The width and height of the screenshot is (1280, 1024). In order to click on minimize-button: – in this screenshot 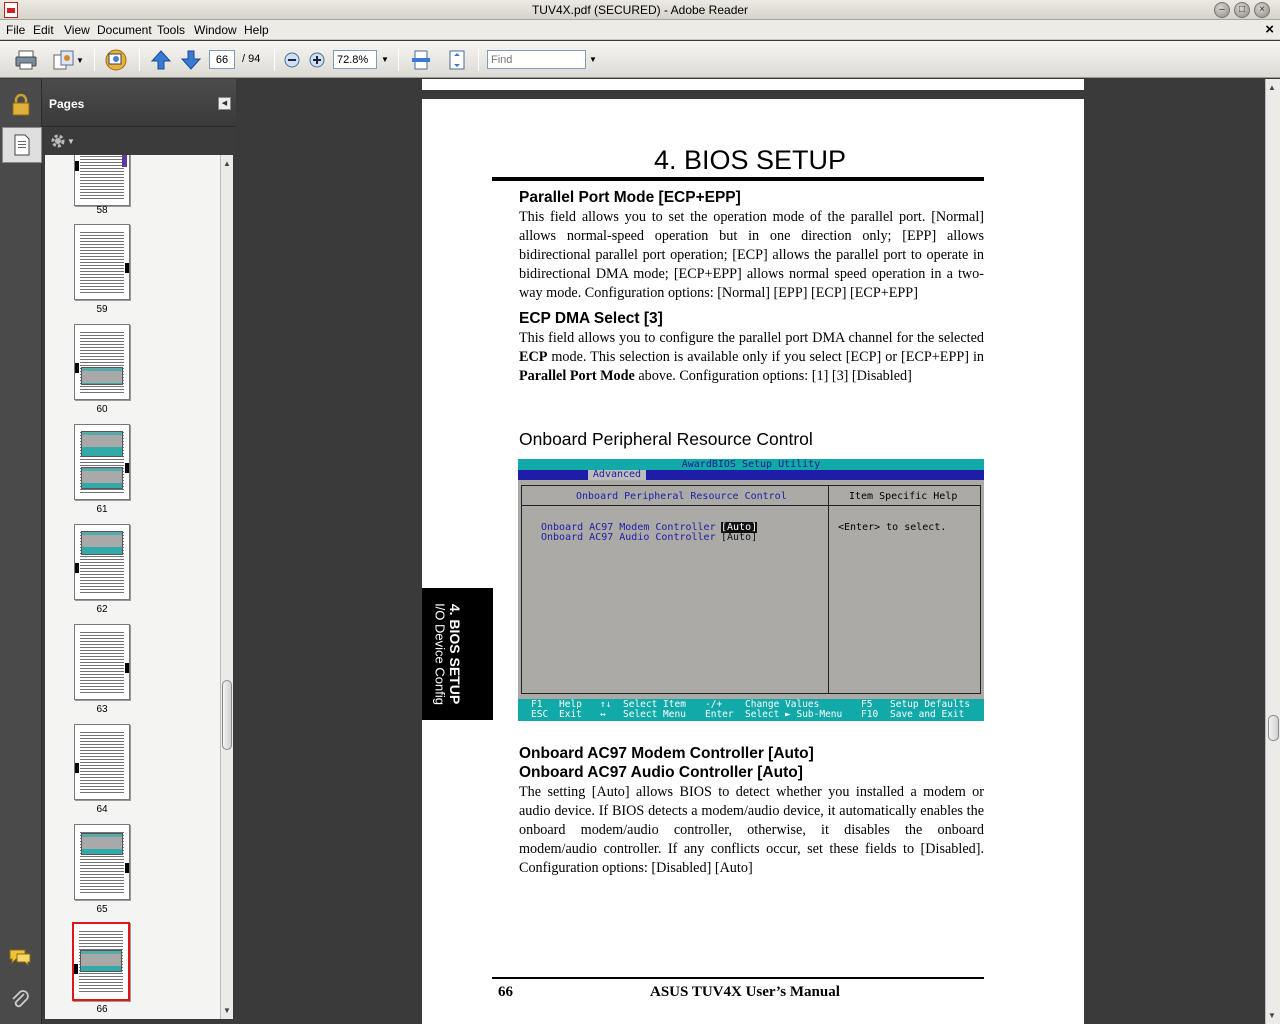, I will do `click(1222, 10)`.